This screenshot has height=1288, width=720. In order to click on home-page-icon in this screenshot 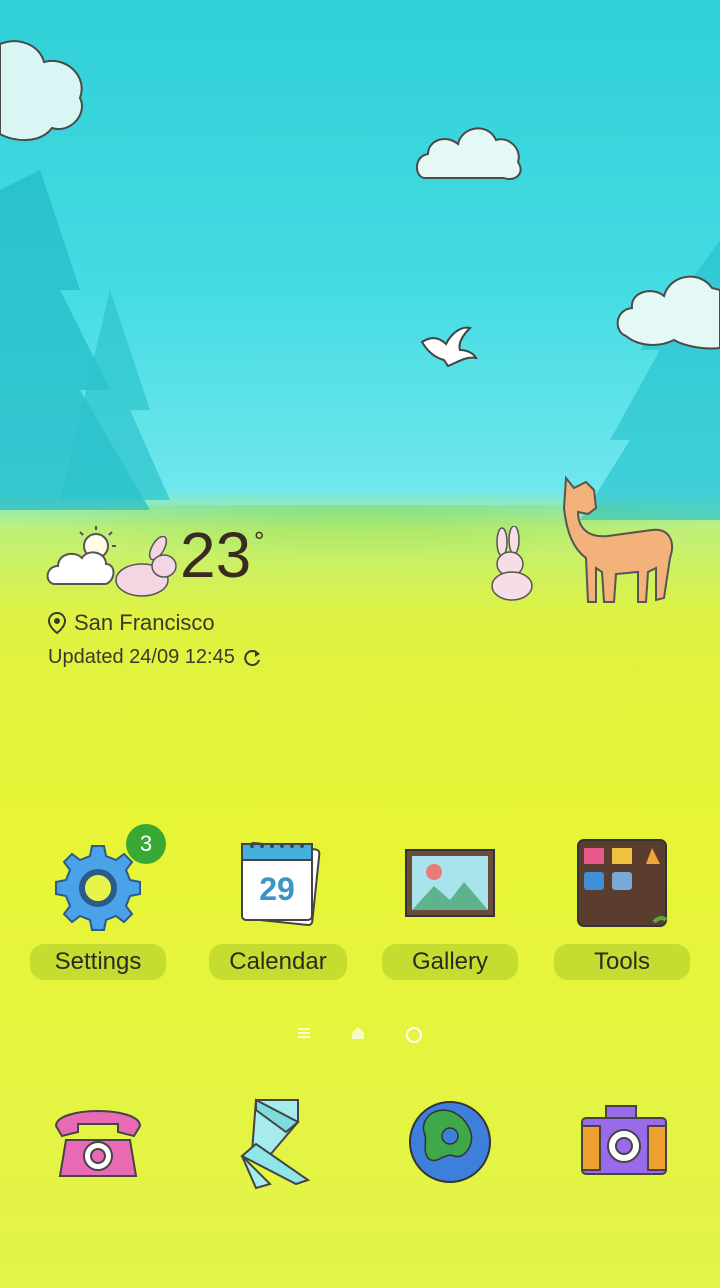, I will do `click(358, 1037)`.